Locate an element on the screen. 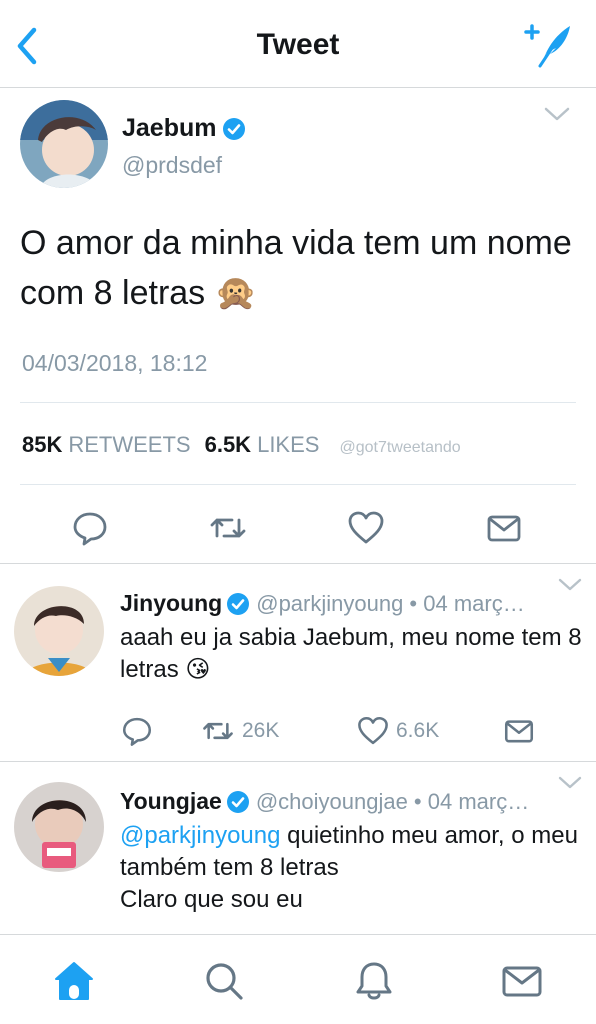 The image size is (596, 1024). top-nav-bar: Tweet is located at coordinates (298, 44).